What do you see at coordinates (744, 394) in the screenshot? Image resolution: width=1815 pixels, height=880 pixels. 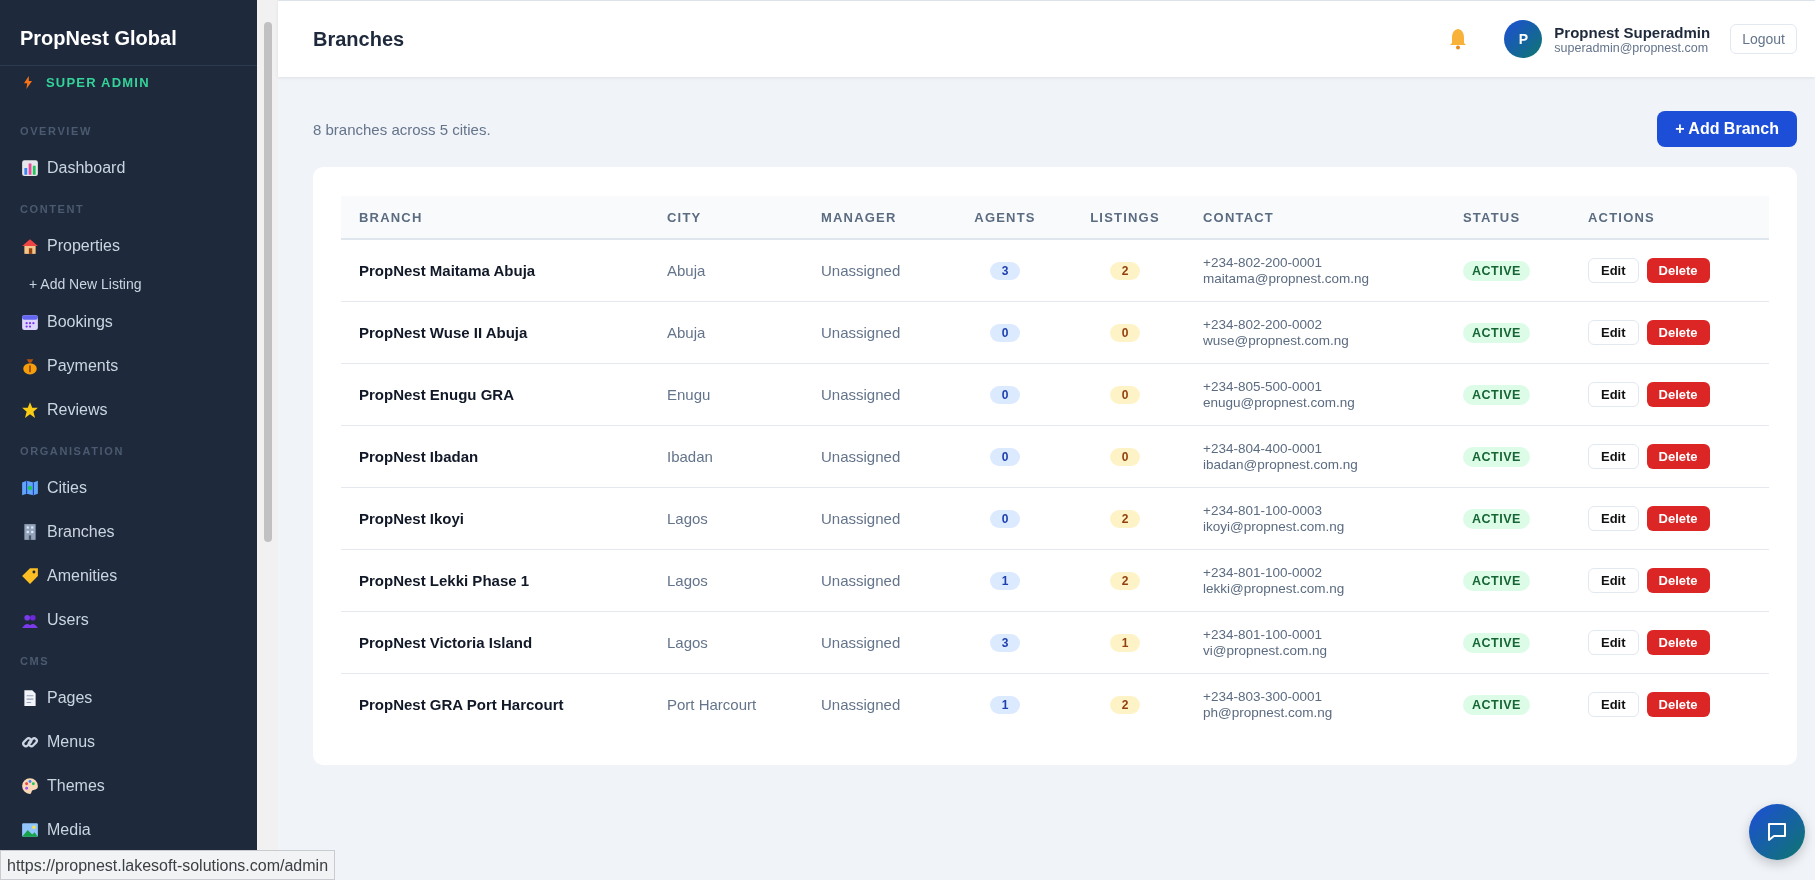 I see `city-cell: Enugu` at bounding box center [744, 394].